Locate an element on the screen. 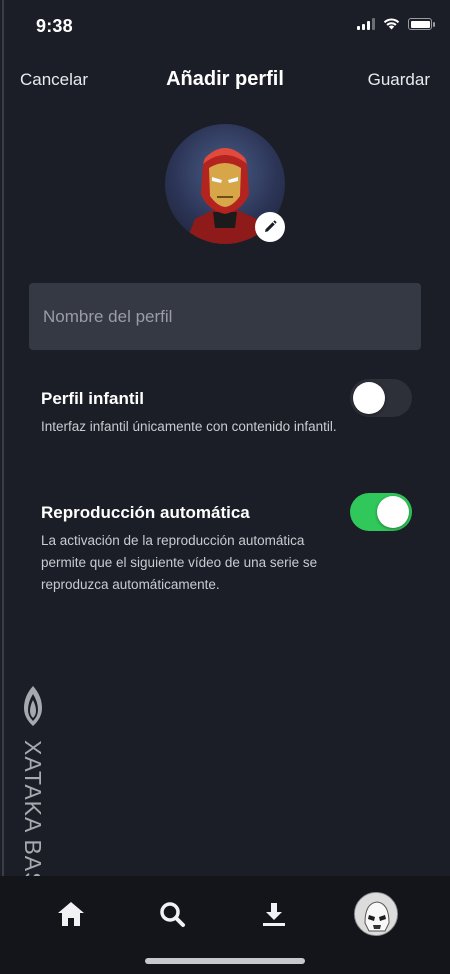  stormtrooper-avatar-icon is located at coordinates (376, 914).